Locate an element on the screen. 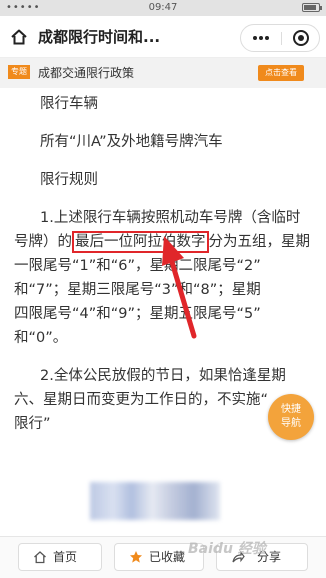  more-button is located at coordinates (261, 38).